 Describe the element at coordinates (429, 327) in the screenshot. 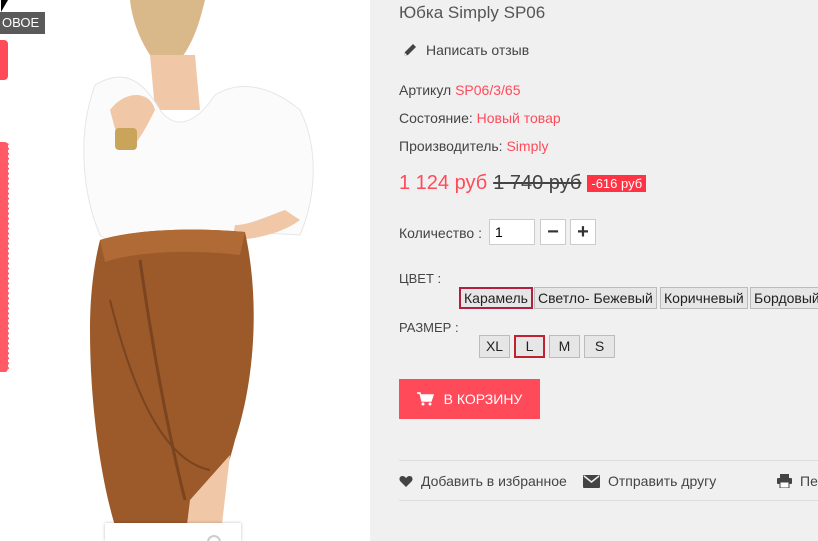

I see `size-label: РАЗМЕР :` at that location.